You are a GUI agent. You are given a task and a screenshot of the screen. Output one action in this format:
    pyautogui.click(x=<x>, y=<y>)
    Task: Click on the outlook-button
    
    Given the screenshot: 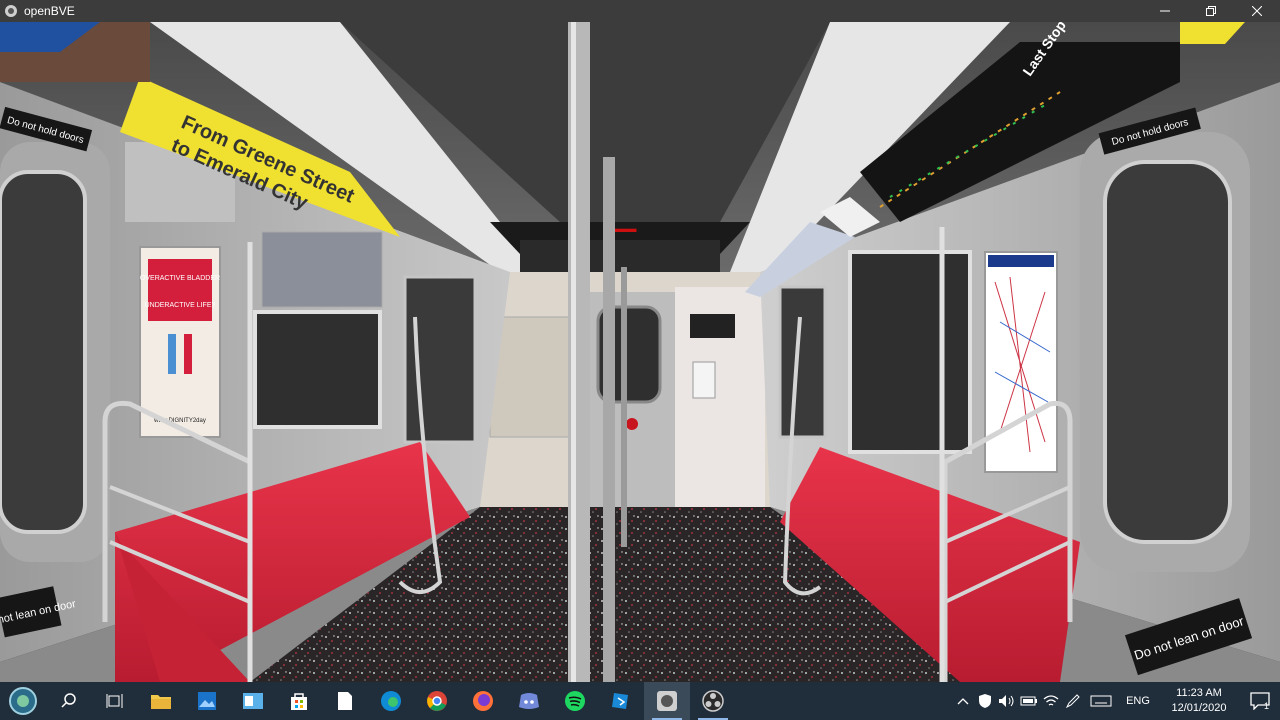 What is the action you would take?
    pyautogui.click(x=253, y=701)
    